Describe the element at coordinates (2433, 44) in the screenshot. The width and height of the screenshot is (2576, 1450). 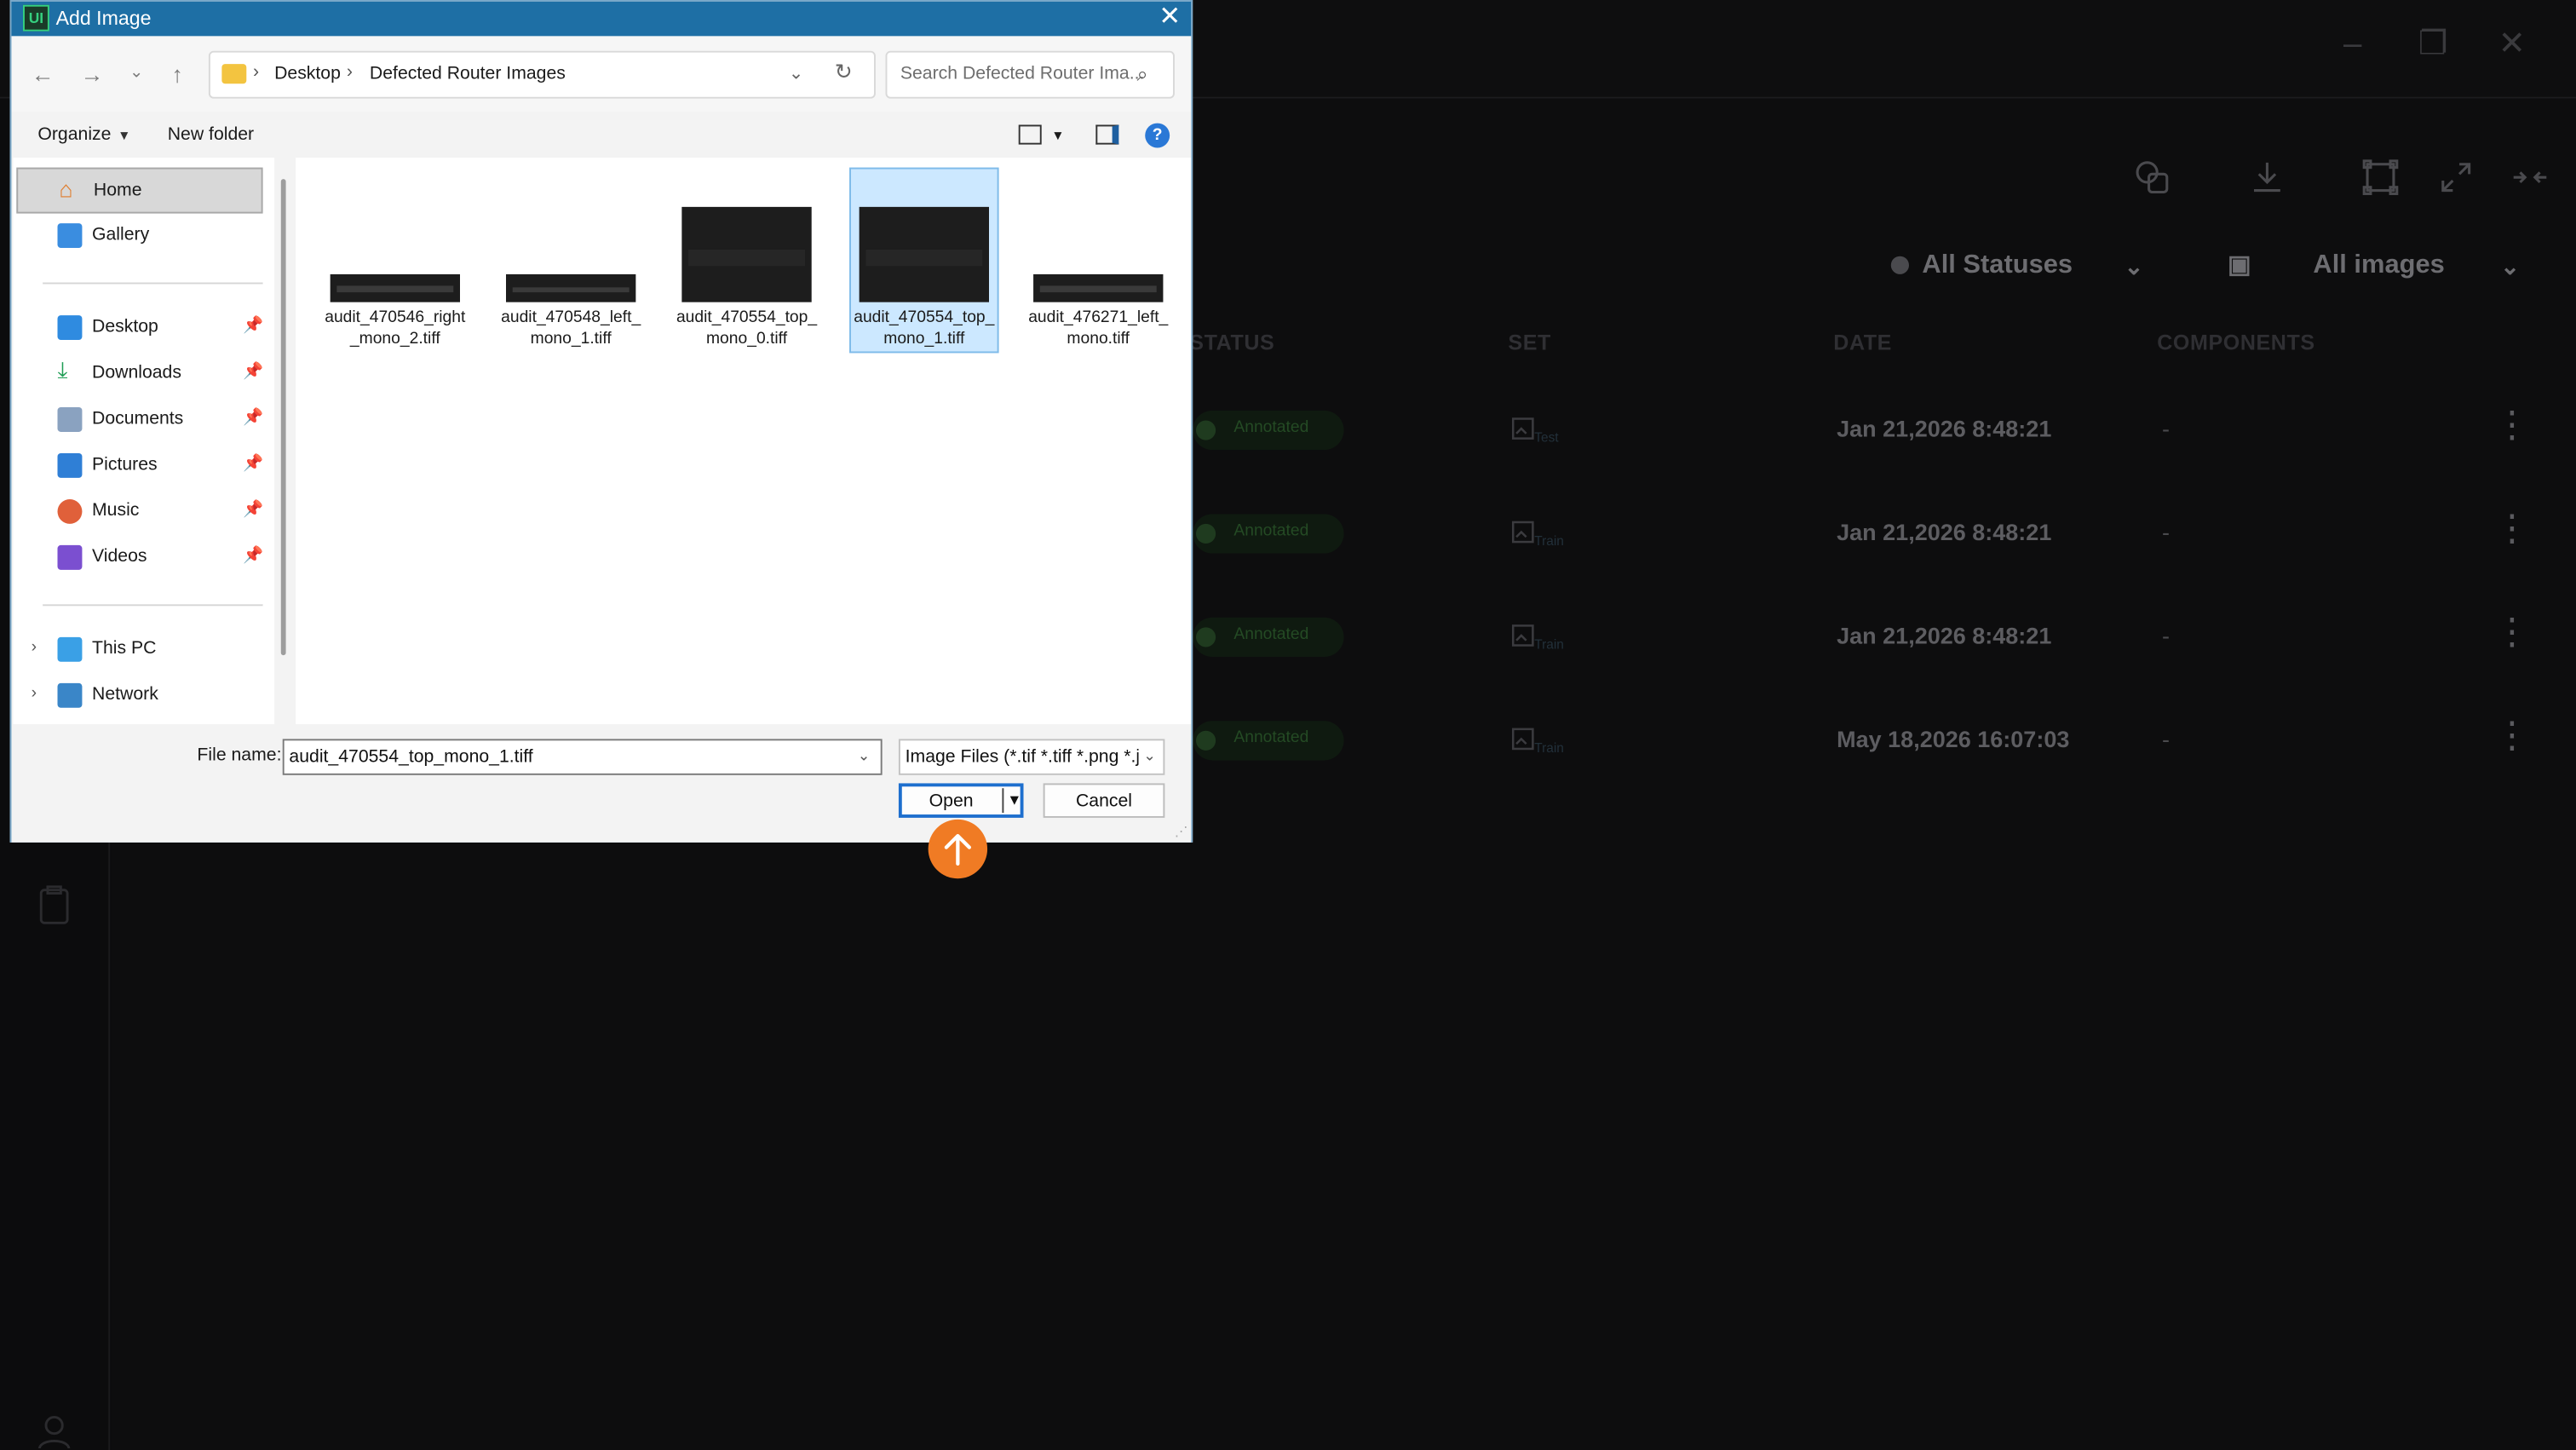
I see `restore-icon: ❐` at that location.